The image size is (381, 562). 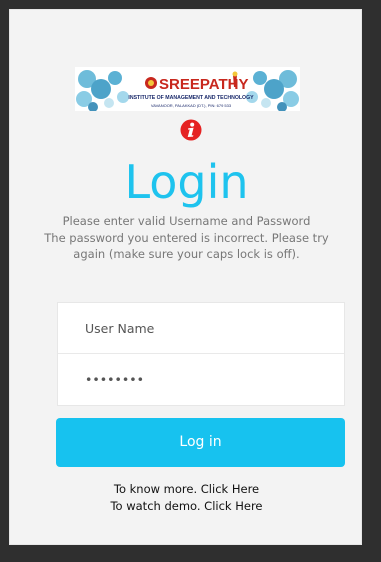 I want to click on username-field-wrapper, so click(x=201, y=328).